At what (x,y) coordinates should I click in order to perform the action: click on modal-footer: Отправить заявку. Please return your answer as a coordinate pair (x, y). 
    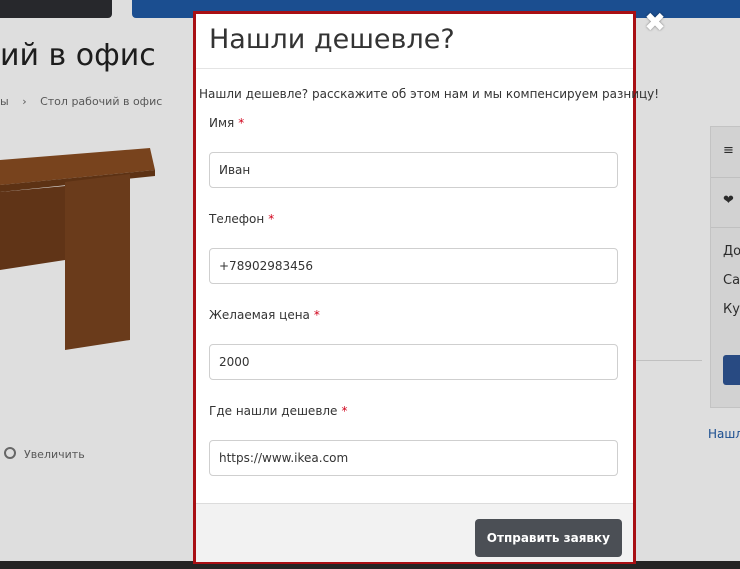
    Looking at the image, I should click on (414, 532).